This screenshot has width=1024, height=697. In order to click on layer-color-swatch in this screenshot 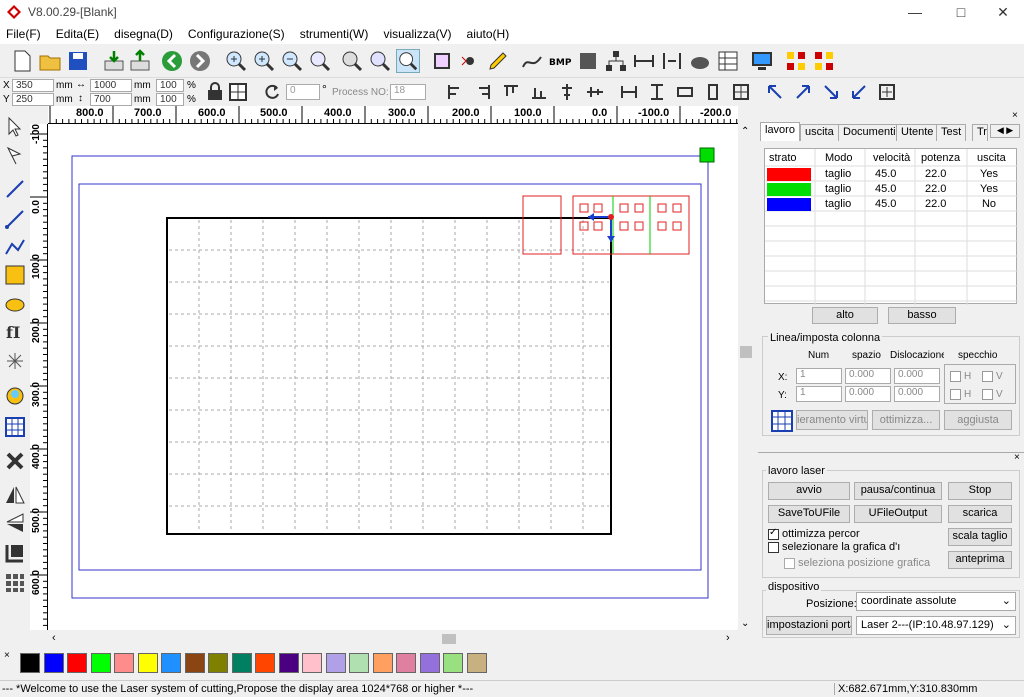, I will do `click(789, 189)`.